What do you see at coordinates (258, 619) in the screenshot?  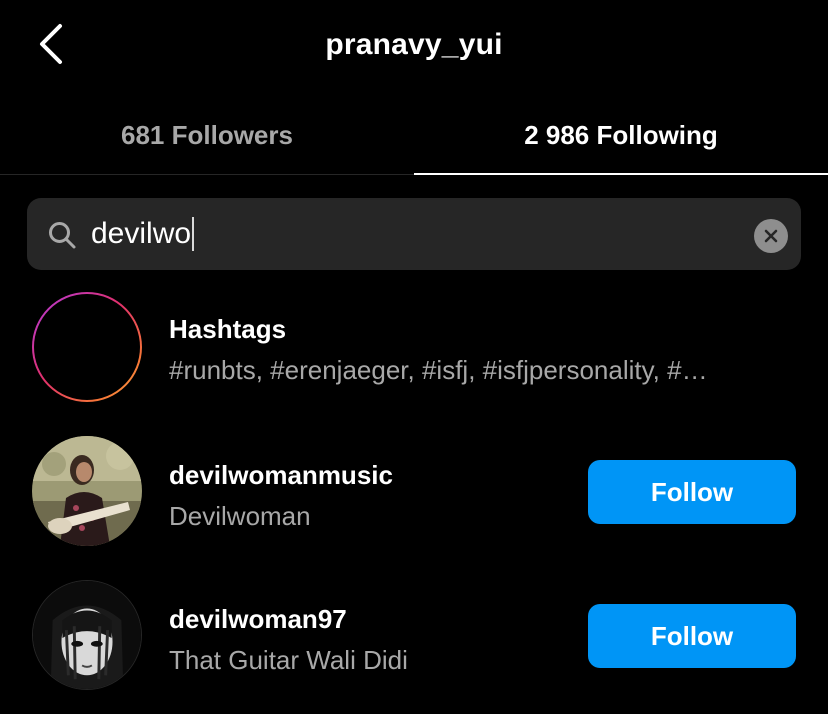 I see `username: devilwoman97` at bounding box center [258, 619].